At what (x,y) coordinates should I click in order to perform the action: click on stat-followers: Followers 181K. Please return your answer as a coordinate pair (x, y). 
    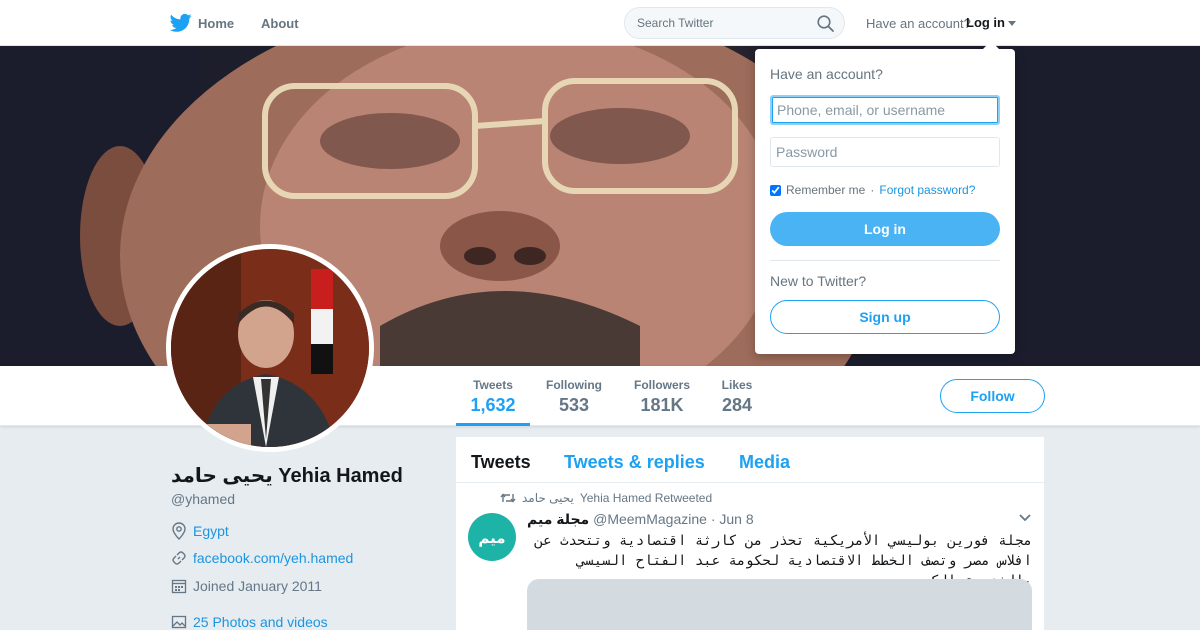
    Looking at the image, I should click on (662, 397).